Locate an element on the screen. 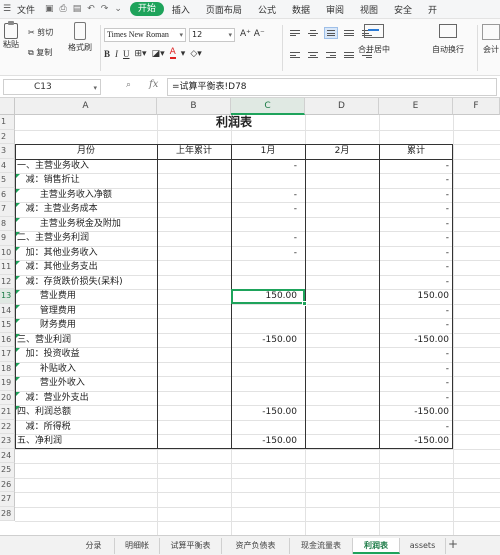  row-header-28: 28 is located at coordinates (7, 513).